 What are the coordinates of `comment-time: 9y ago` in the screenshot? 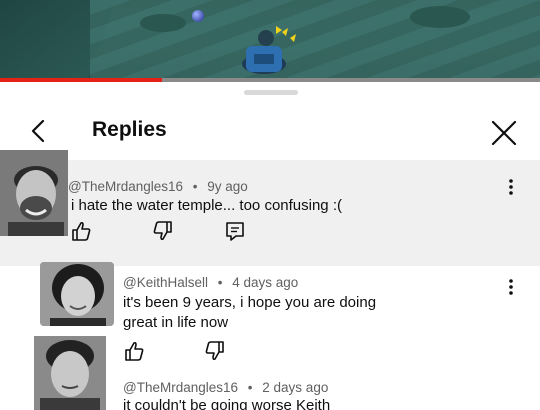 It's located at (227, 186).